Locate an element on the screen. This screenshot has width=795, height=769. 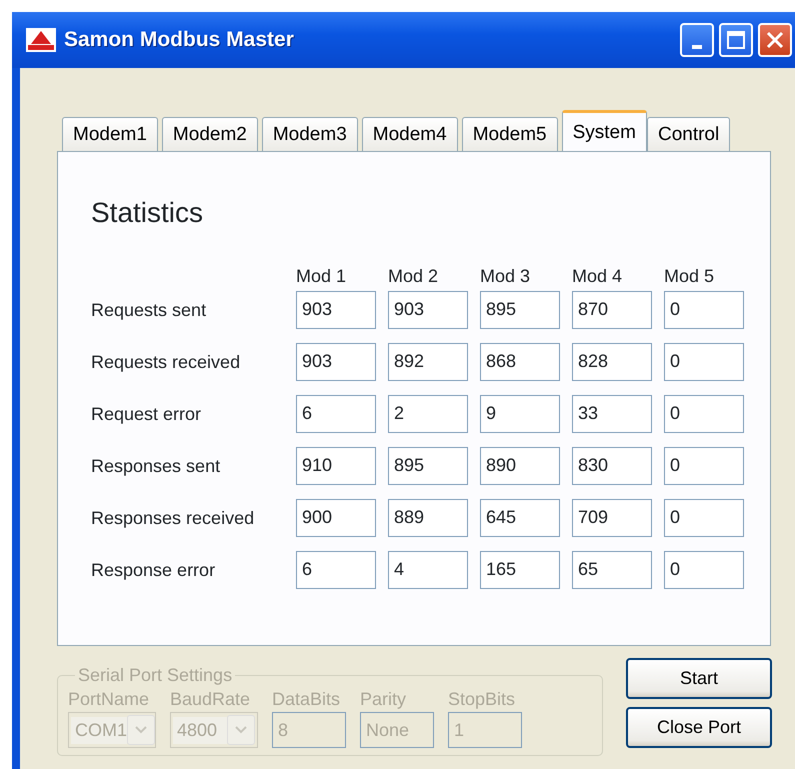
value-field: 889 is located at coordinates (428, 518).